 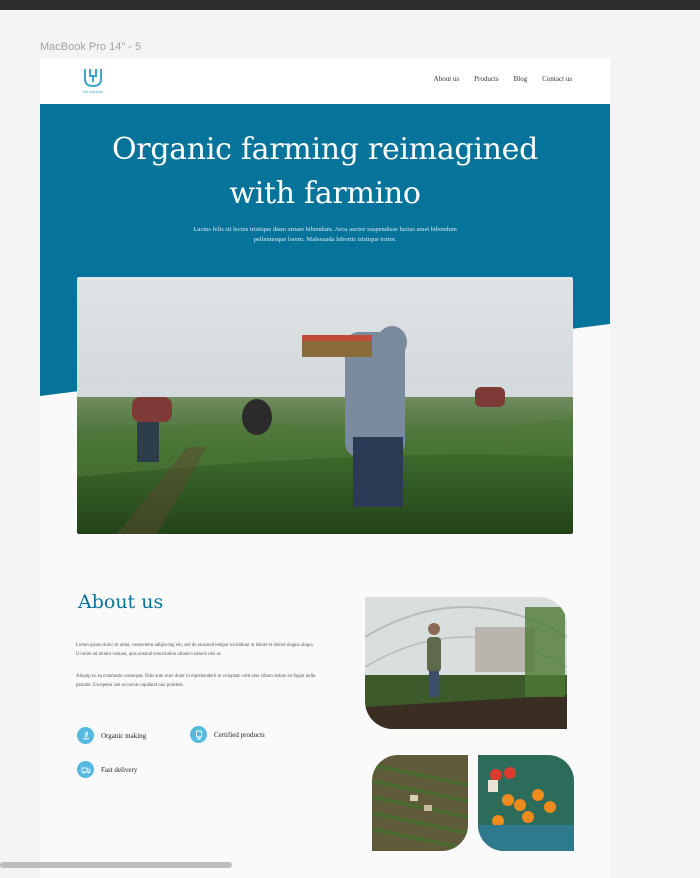 I want to click on logo: the supplier, so click(x=93, y=82).